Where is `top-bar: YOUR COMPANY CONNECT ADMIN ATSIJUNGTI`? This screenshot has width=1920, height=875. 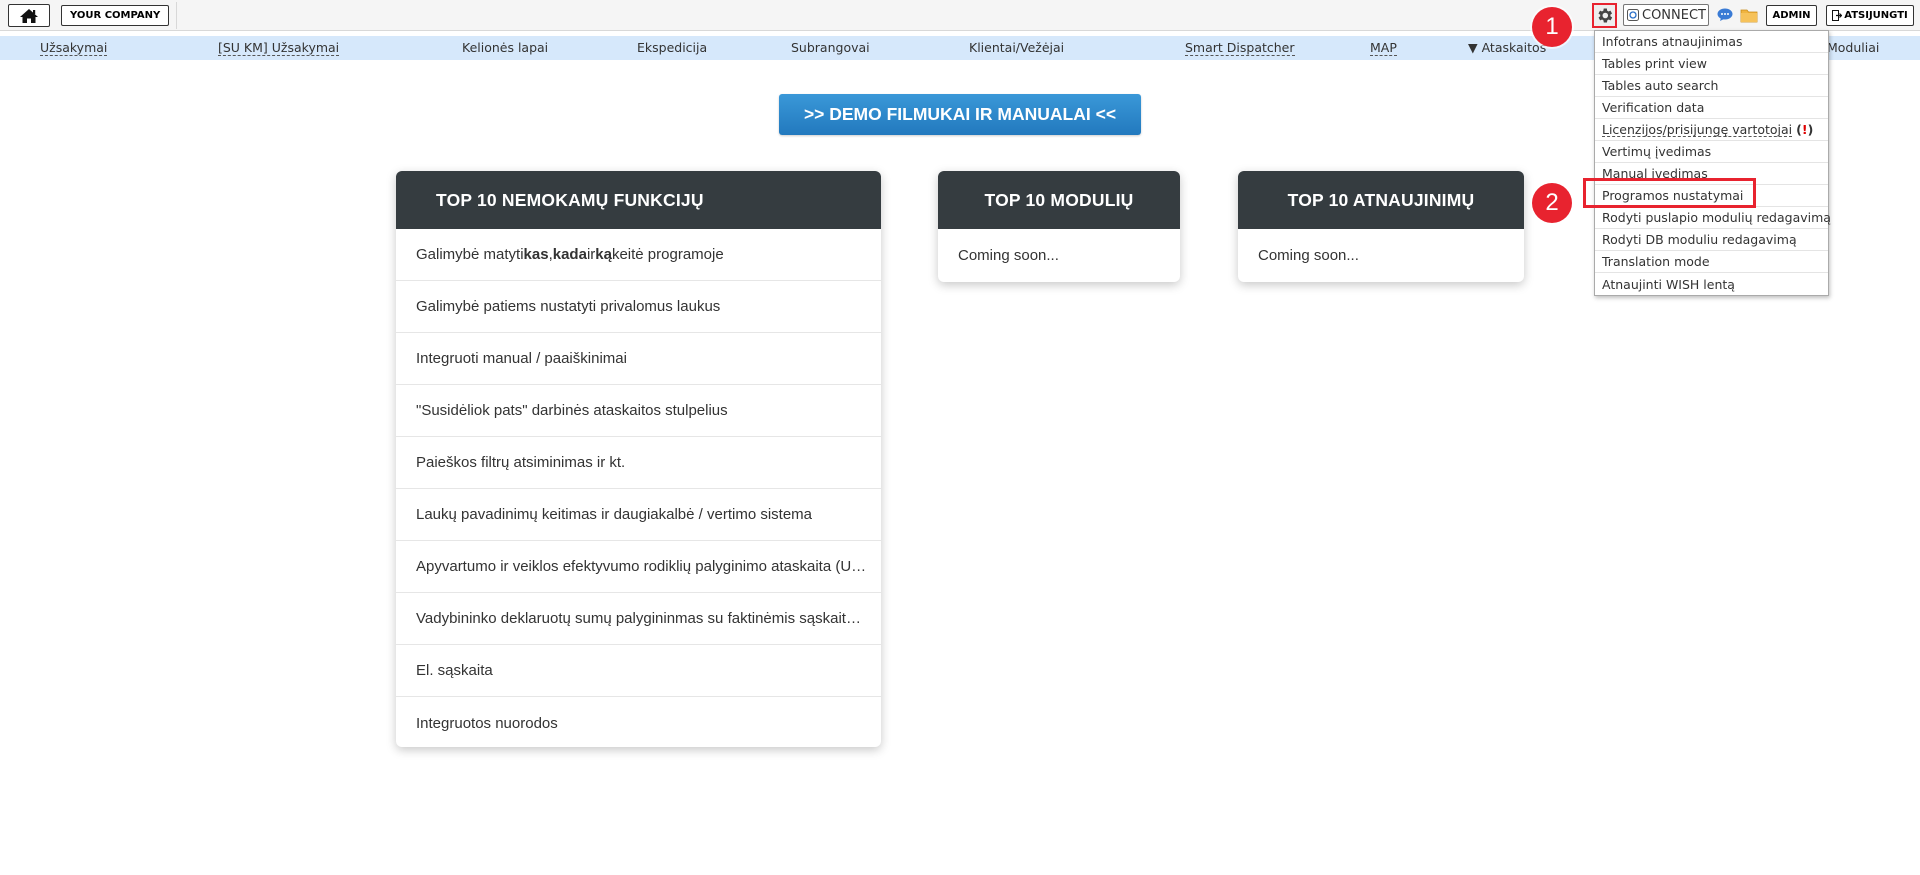
top-bar: YOUR COMPANY CONNECT ADMIN ATSIJUNGTI is located at coordinates (960, 15).